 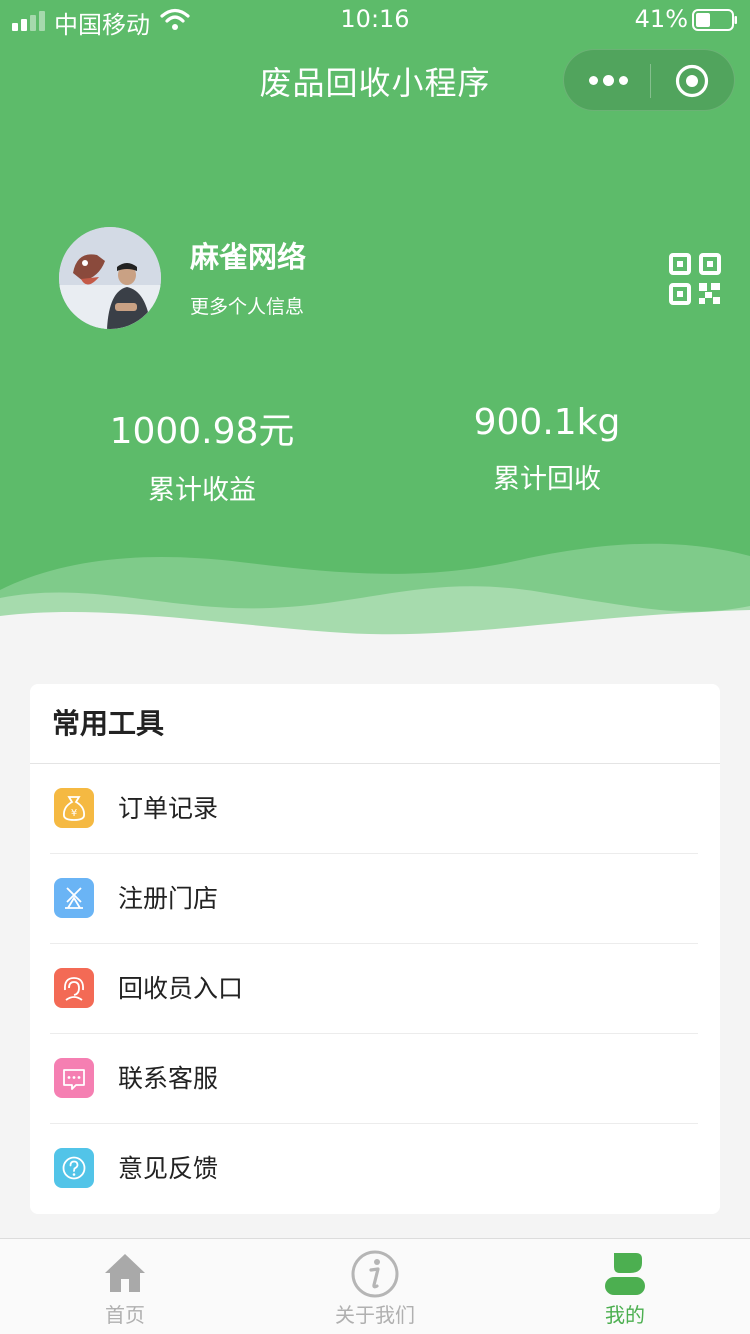 I want to click on wave-decoration, so click(x=375, y=591).